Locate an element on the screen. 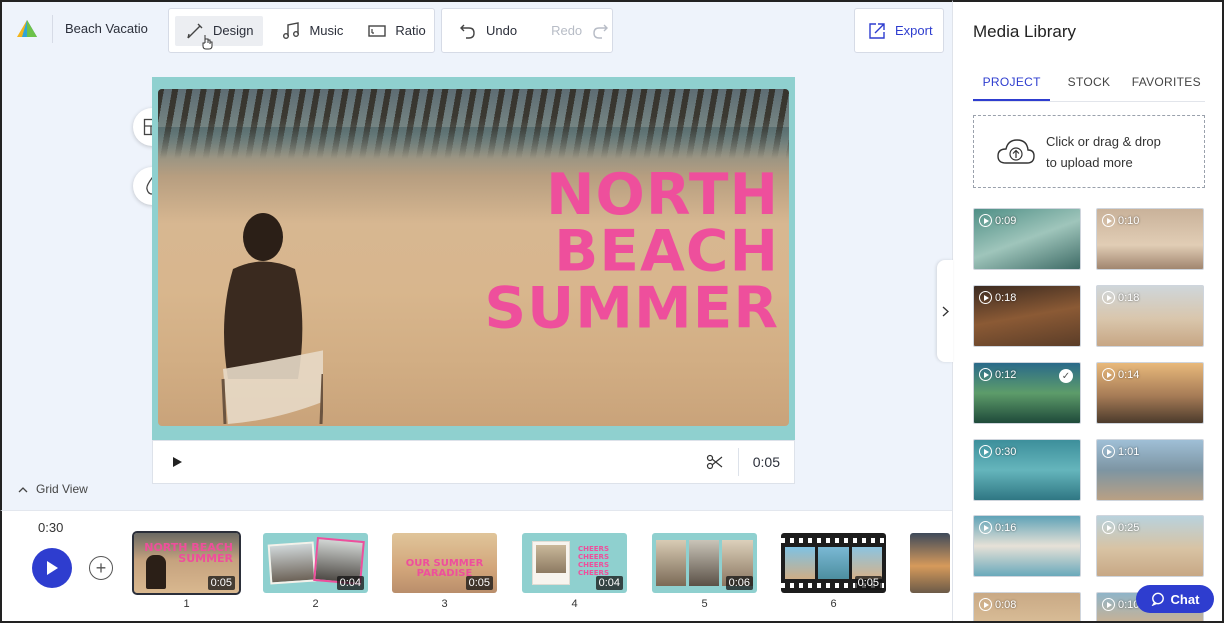 This screenshot has width=1224, height=623. polaroid-photo is located at coordinates (551, 563).